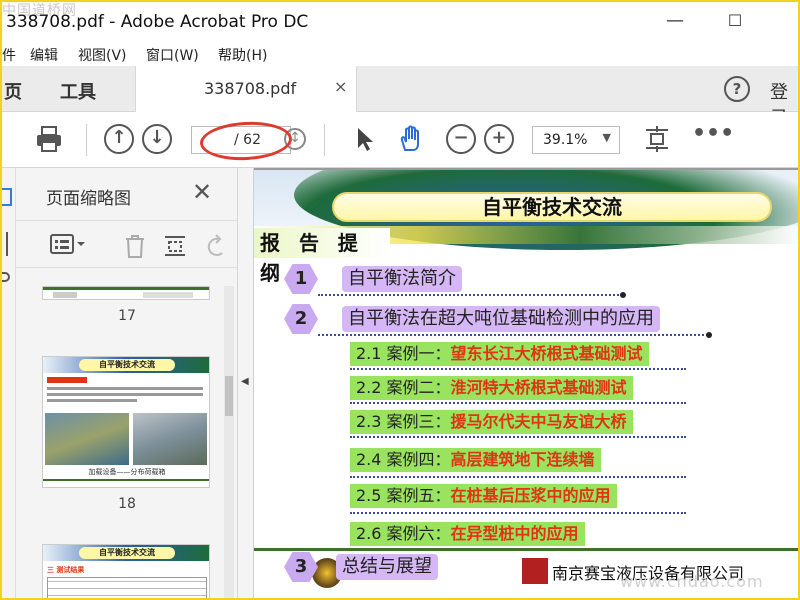 The height and width of the screenshot is (600, 800). Describe the element at coordinates (13, 91) in the screenshot. I see `tab-home: 页` at that location.